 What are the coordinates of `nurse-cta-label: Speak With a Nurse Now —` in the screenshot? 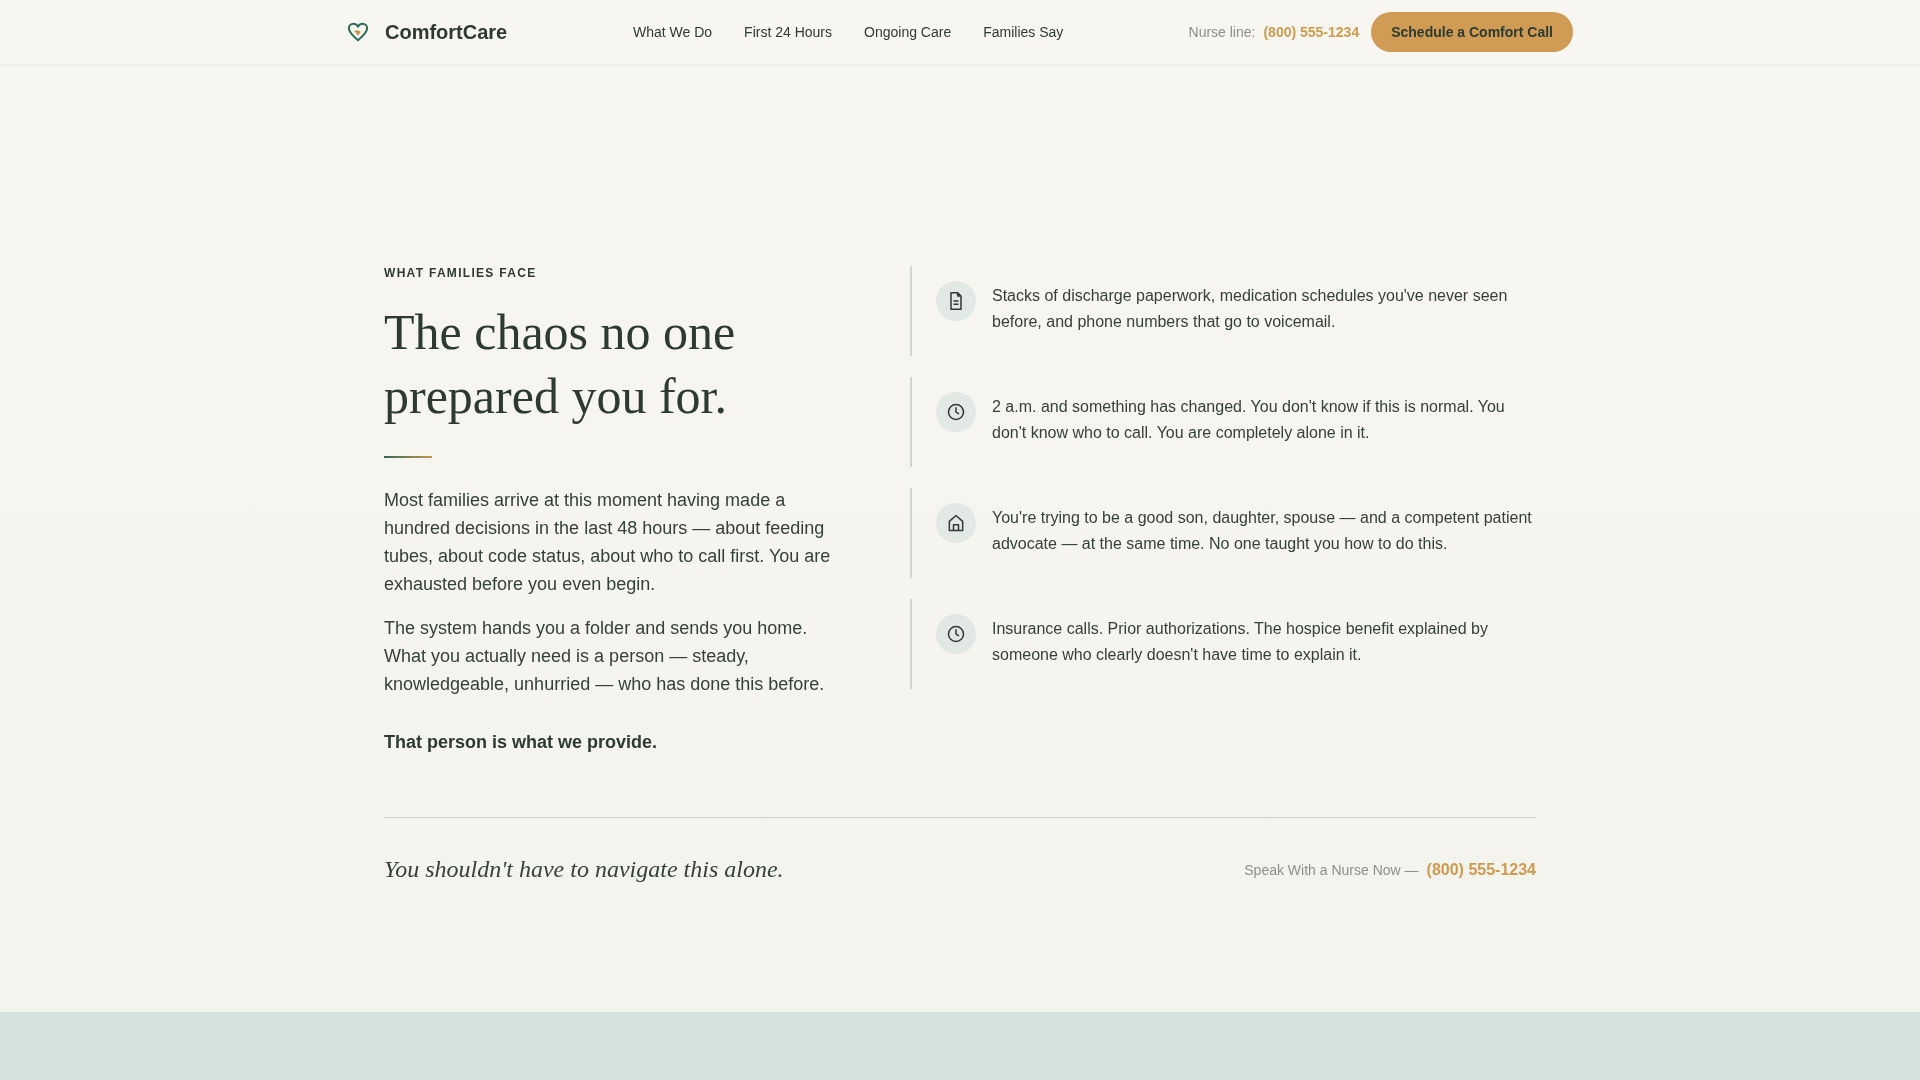 It's located at (1331, 869).